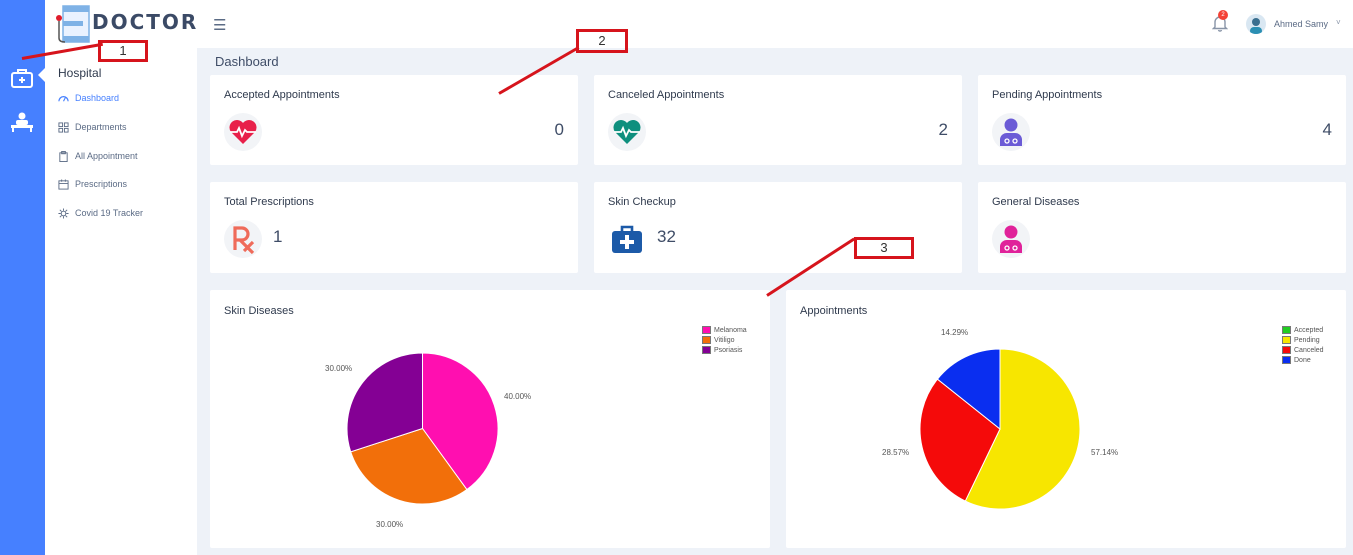 This screenshot has height=555, width=1353. What do you see at coordinates (1309, 350) in the screenshot?
I see `legend-label: Canceled` at bounding box center [1309, 350].